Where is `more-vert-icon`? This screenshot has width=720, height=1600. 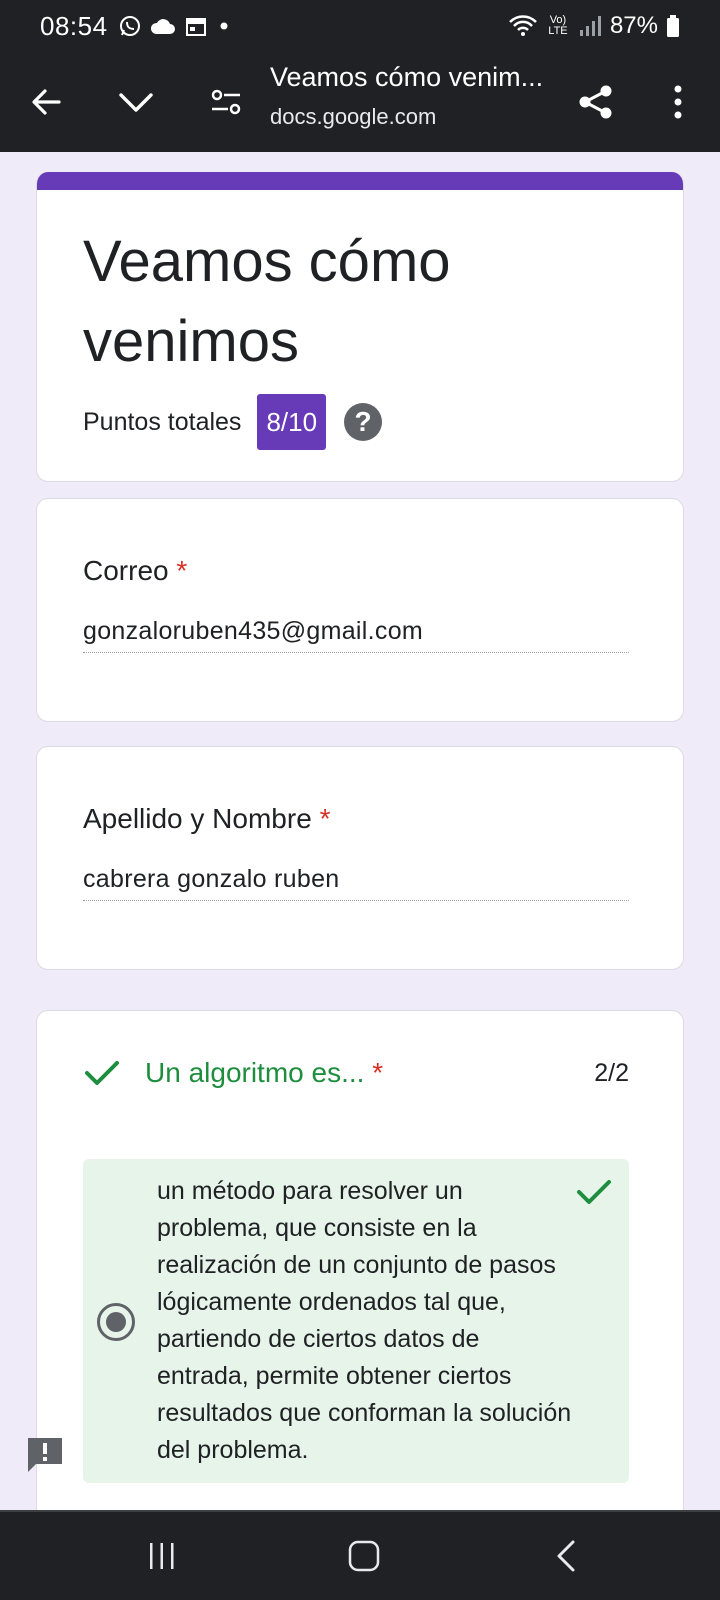 more-vert-icon is located at coordinates (678, 102).